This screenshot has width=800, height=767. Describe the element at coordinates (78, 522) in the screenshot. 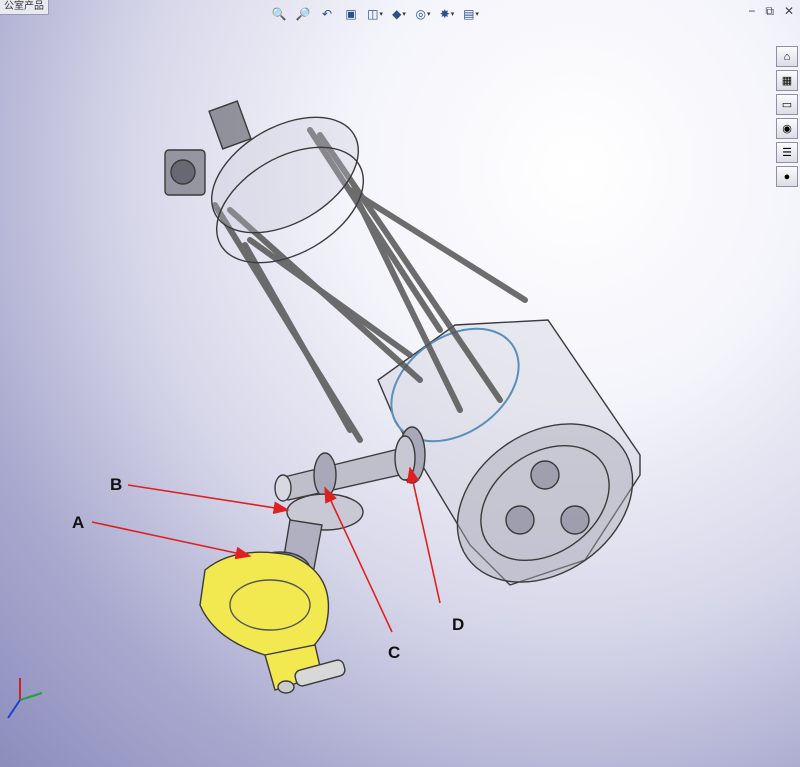

I see `callout-label-a: A` at that location.